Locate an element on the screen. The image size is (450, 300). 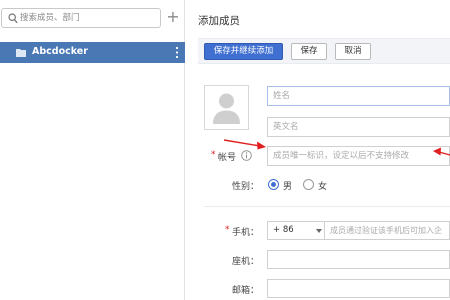
save-and-continue-button: 保存并继续添加 is located at coordinates (243, 51).